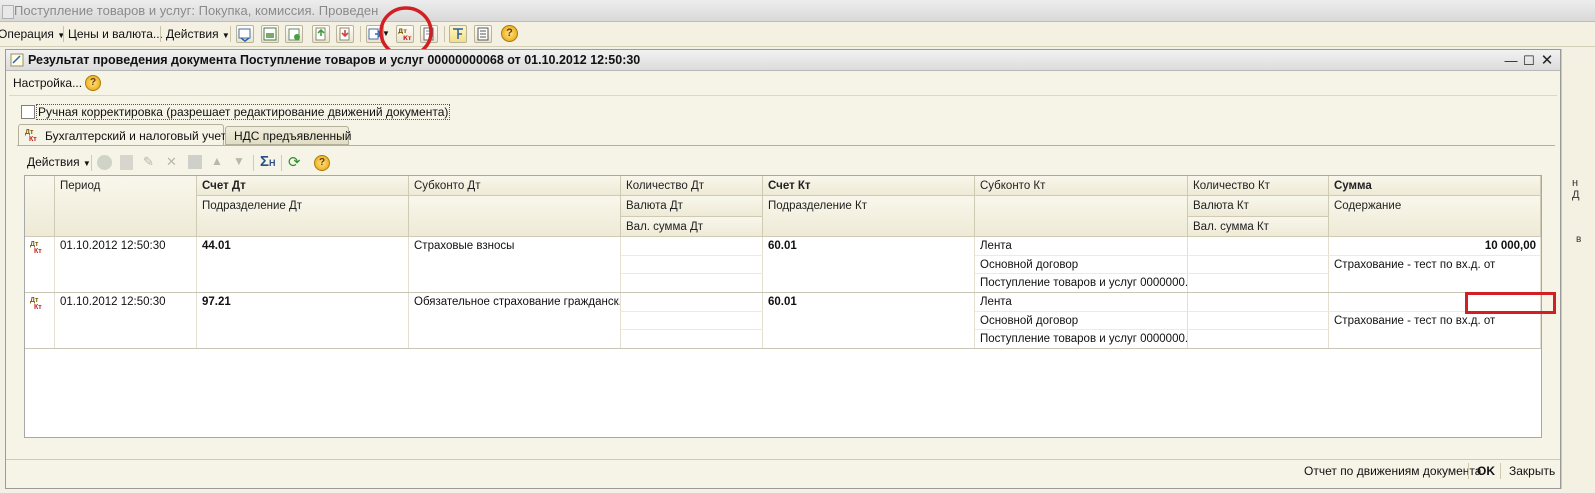  Describe the element at coordinates (1576, 189) in the screenshot. I see `cropped-text-fragment: нД` at that location.